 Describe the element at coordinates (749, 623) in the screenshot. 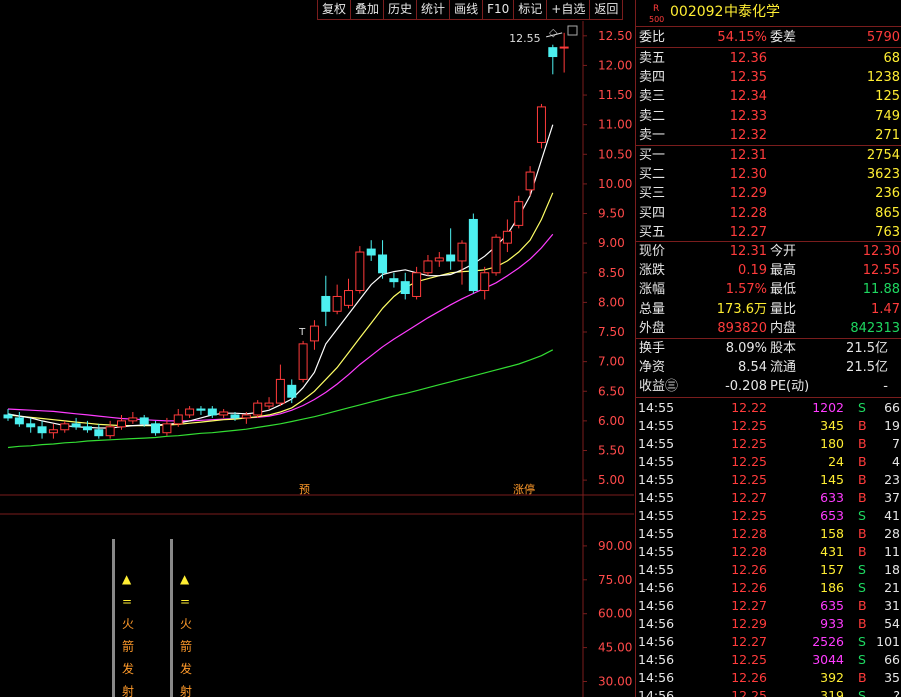

I see `trade-price: 12.29` at that location.